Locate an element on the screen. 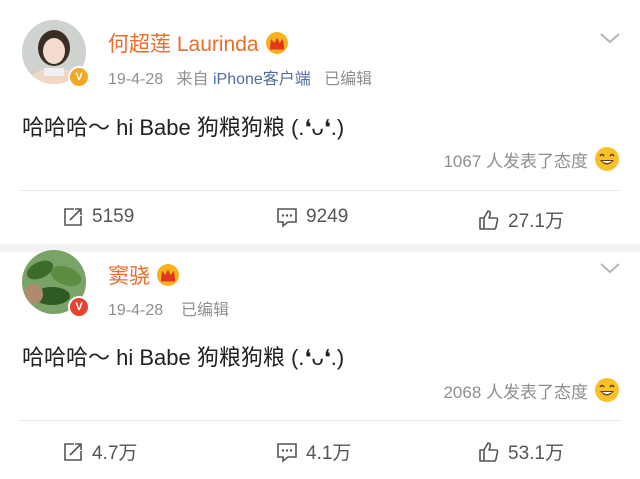 The width and height of the screenshot is (640, 479). author-name: 窦骁 is located at coordinates (129, 275).